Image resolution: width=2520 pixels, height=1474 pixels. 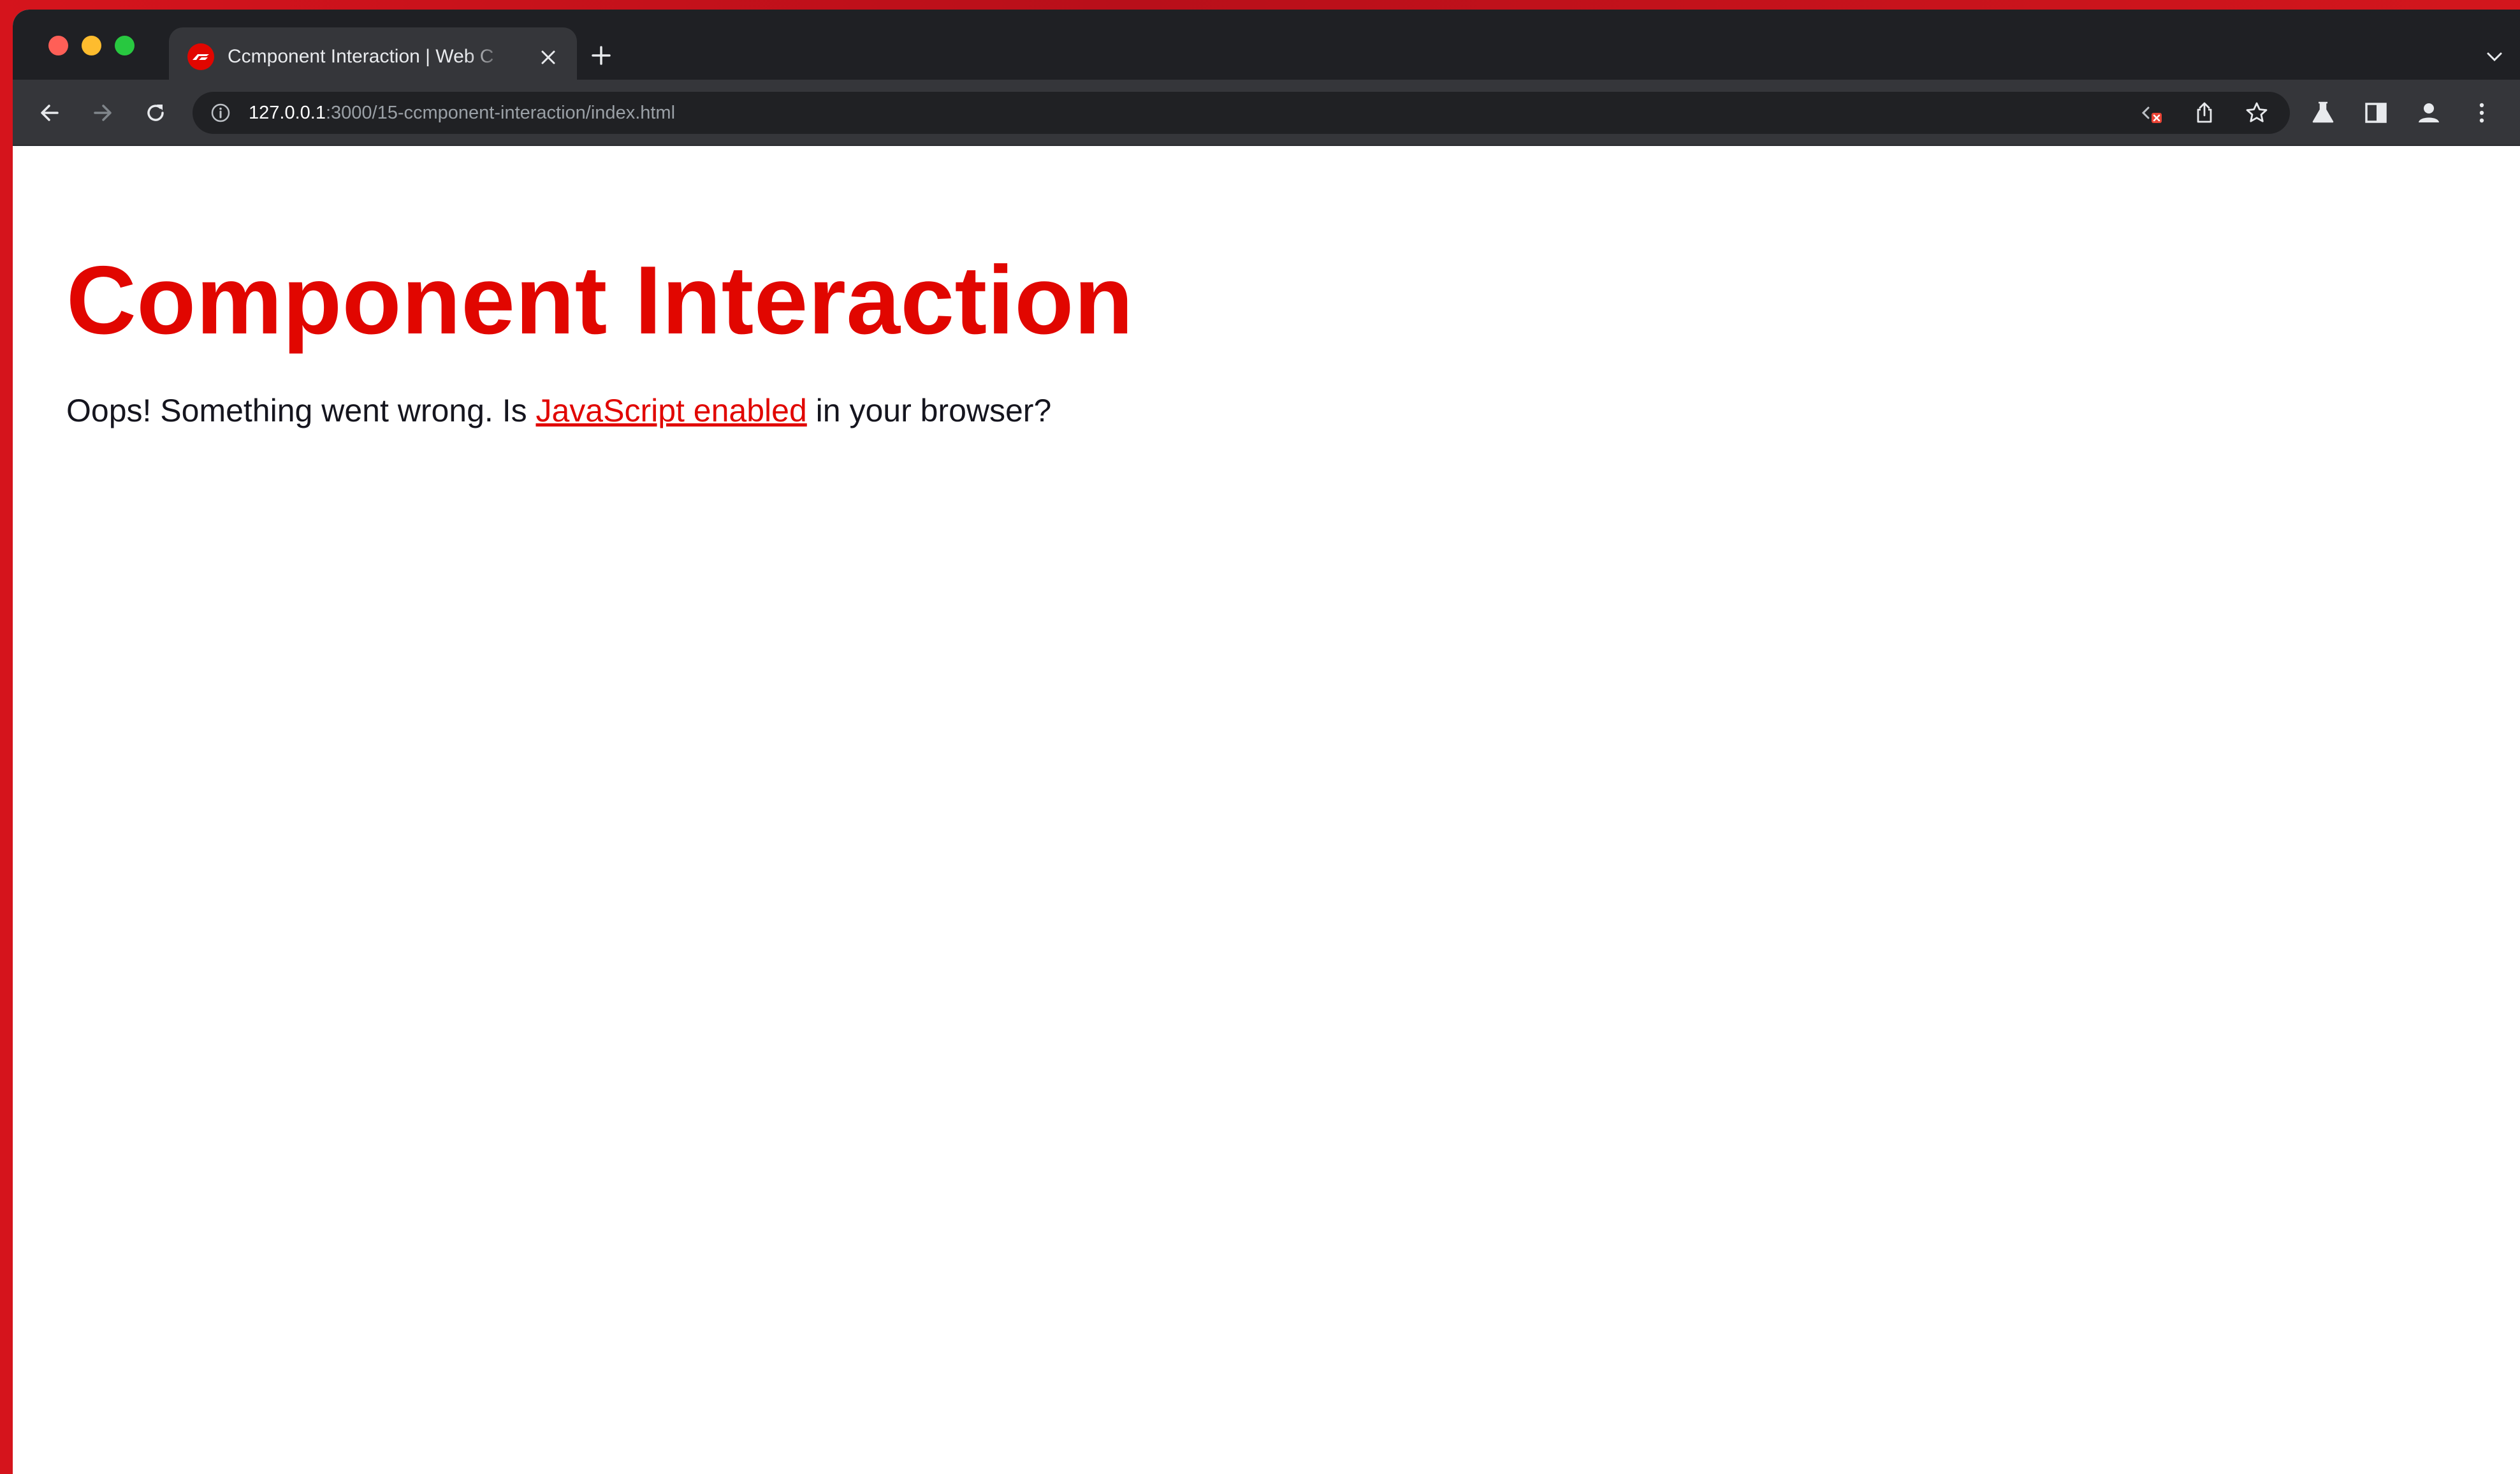 I want to click on active-tab: Ccmponent Interaction | Web C, so click(x=373, y=54).